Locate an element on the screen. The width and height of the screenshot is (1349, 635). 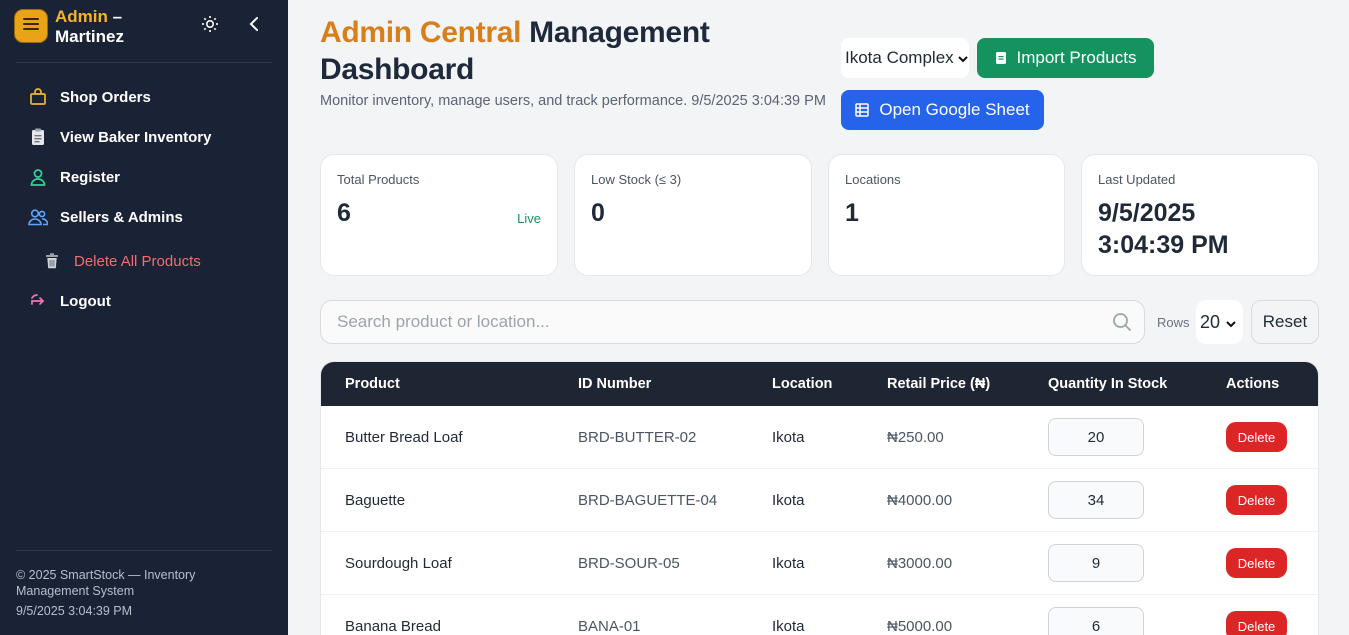
quantity-input: 9 is located at coordinates (1096, 563).